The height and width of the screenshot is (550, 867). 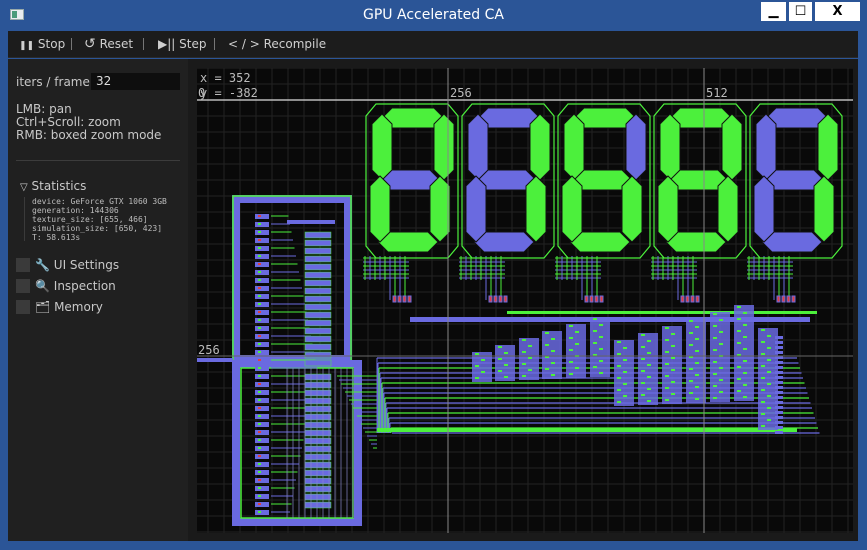 What do you see at coordinates (182, 44) in the screenshot?
I see `step-button: ▶|| Step` at bounding box center [182, 44].